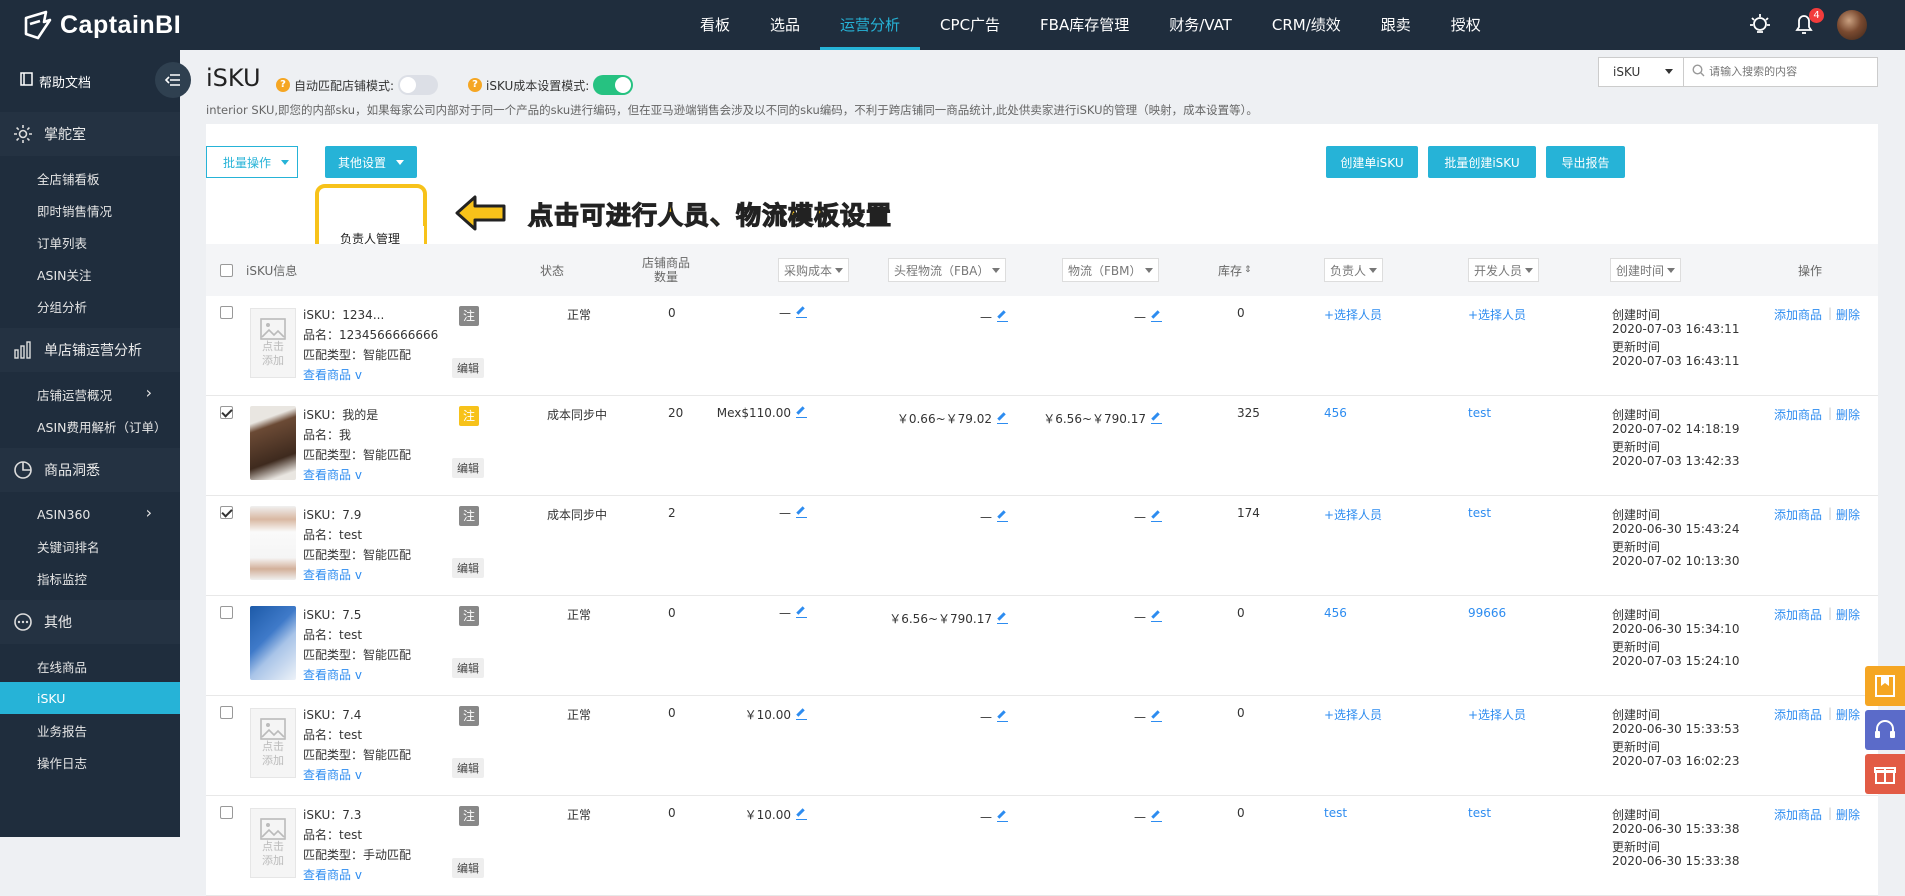 The width and height of the screenshot is (1905, 896). I want to click on developer-link: test, so click(1479, 413).